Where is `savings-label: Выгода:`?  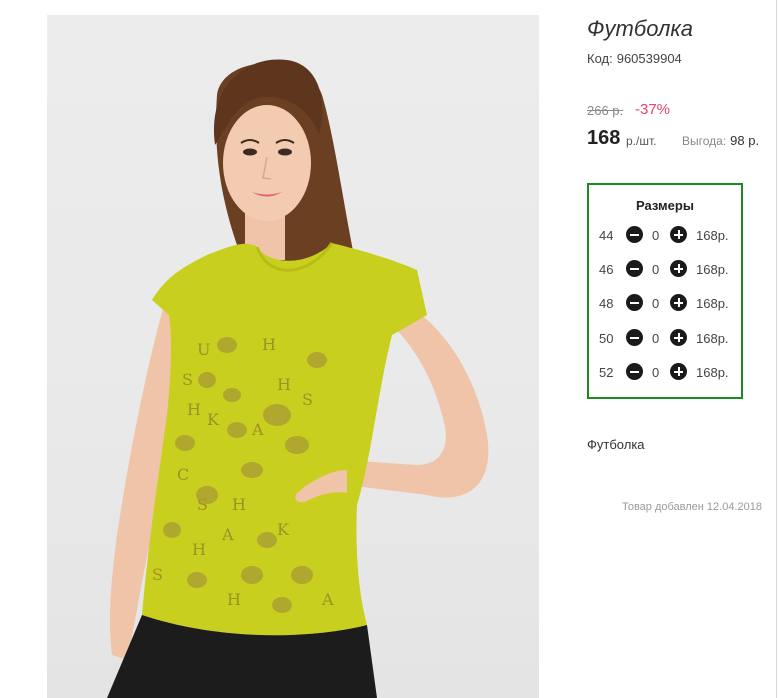
savings-label: Выгода: is located at coordinates (704, 141).